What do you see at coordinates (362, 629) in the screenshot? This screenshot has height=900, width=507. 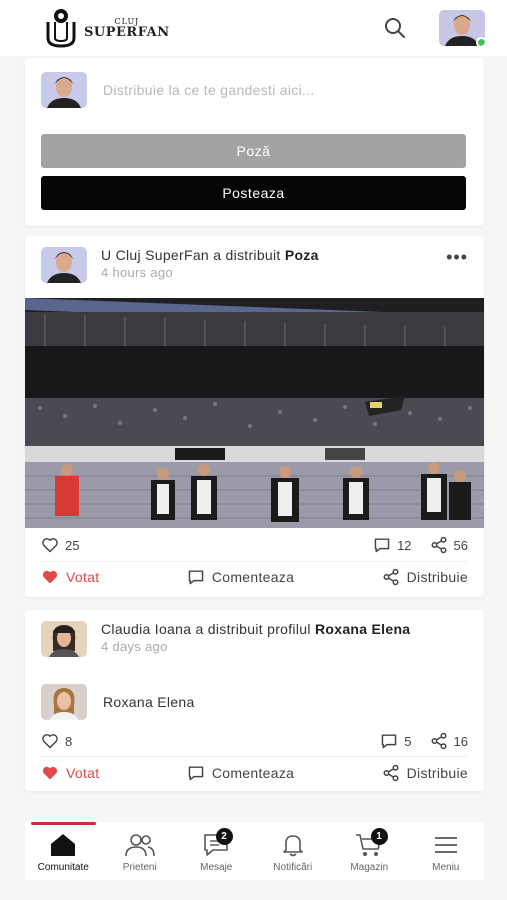 I see `post-object-link: Roxana Elena` at bounding box center [362, 629].